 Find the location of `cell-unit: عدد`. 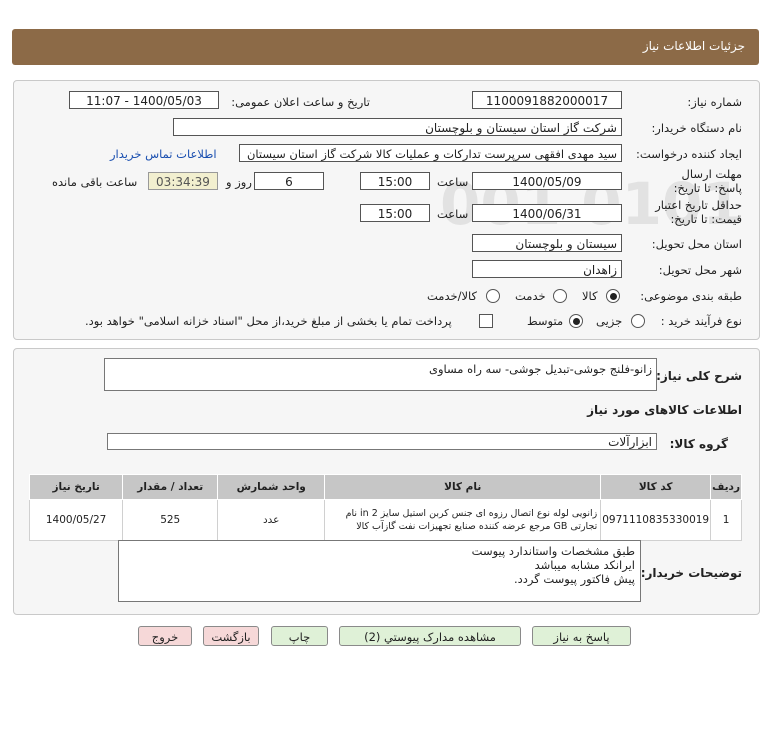

cell-unit: عدد is located at coordinates (271, 520).